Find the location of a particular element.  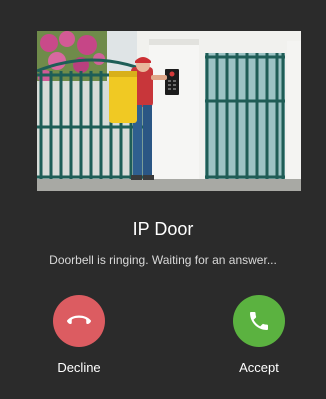

accept-button is located at coordinates (259, 321).